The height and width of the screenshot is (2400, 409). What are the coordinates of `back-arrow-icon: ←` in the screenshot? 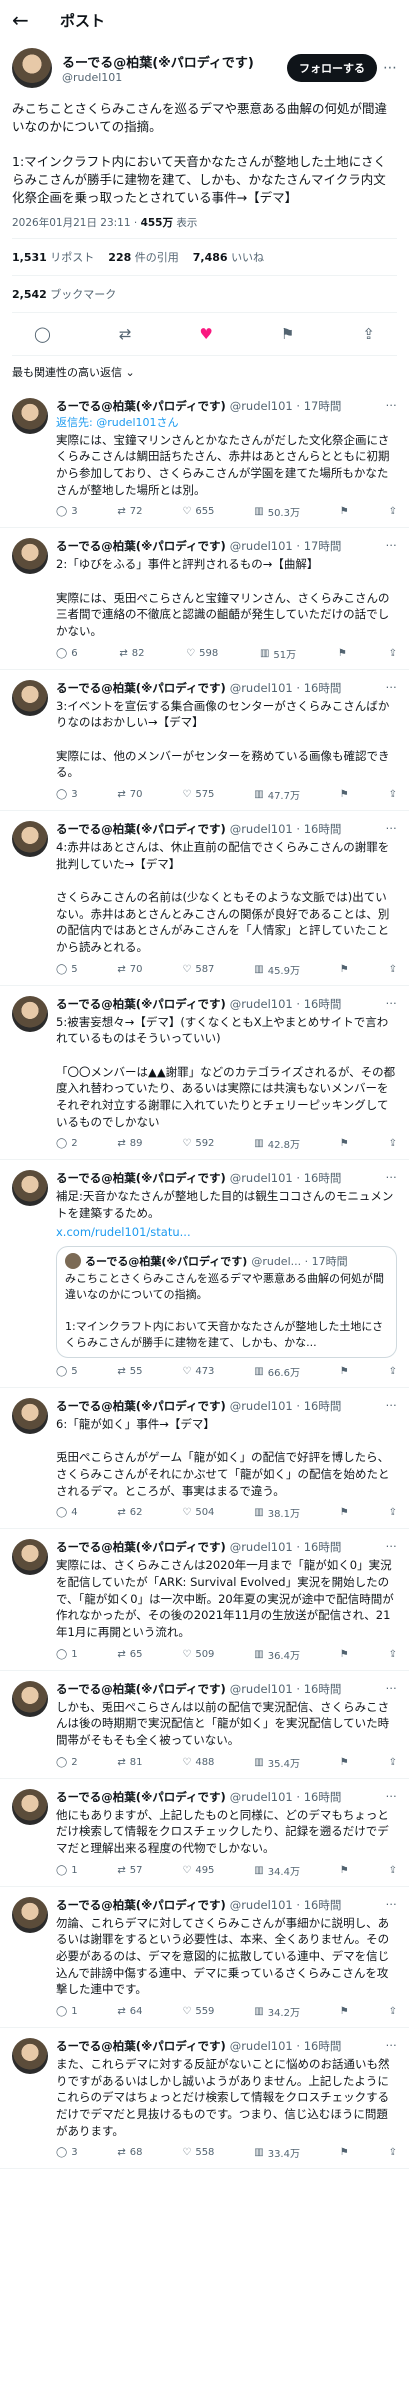 It's located at (28, 20).